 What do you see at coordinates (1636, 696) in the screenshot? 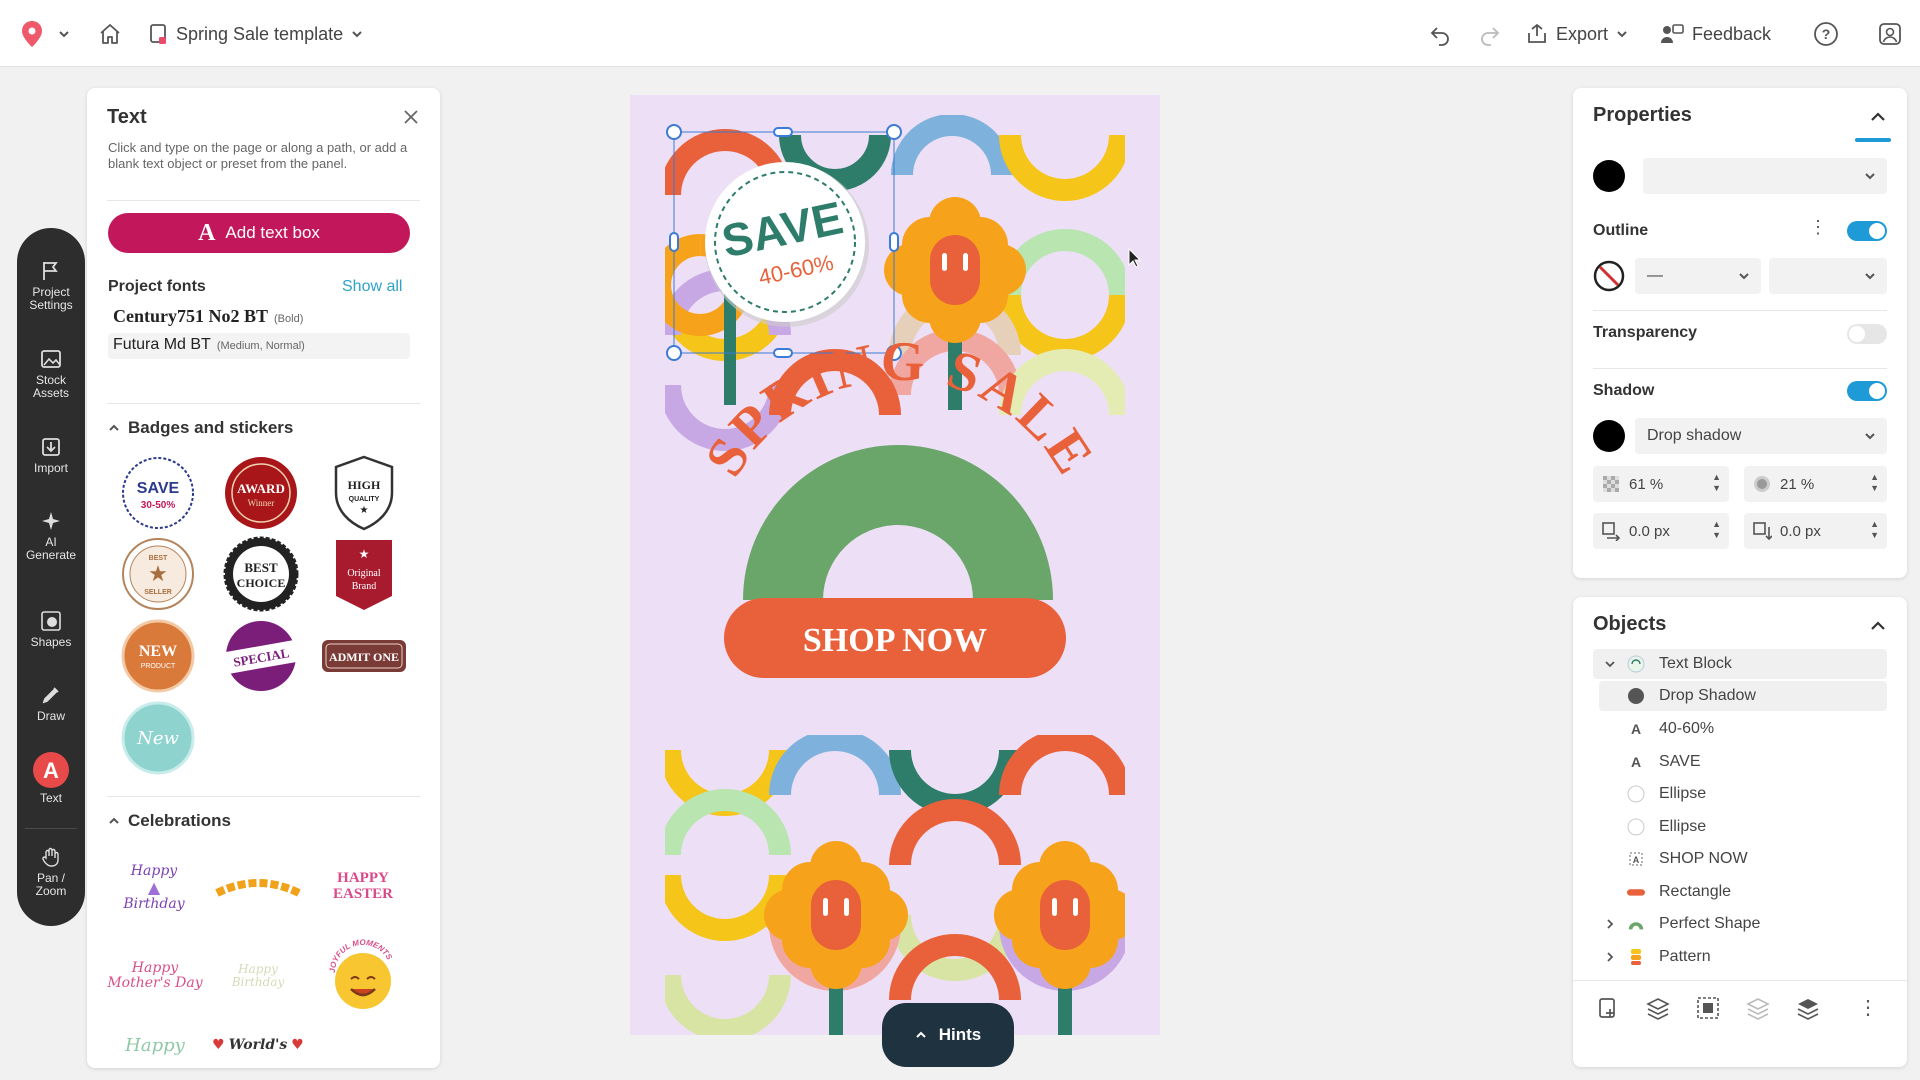
I see `shadow-dot-icon` at bounding box center [1636, 696].